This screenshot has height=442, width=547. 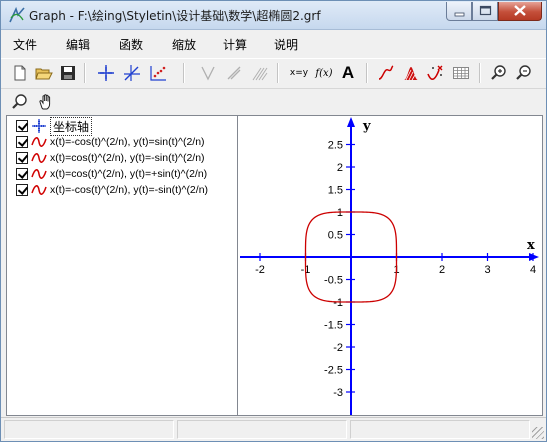 I want to click on shading-lines-icon, so click(x=260, y=74).